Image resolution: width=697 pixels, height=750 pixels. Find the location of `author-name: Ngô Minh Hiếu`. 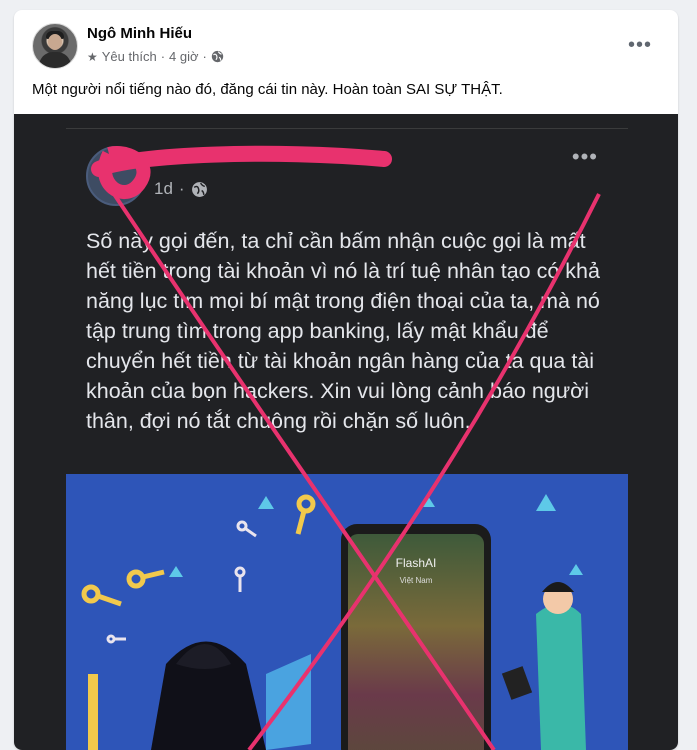

author-name: Ngô Minh Hiếu is located at coordinates (139, 33).